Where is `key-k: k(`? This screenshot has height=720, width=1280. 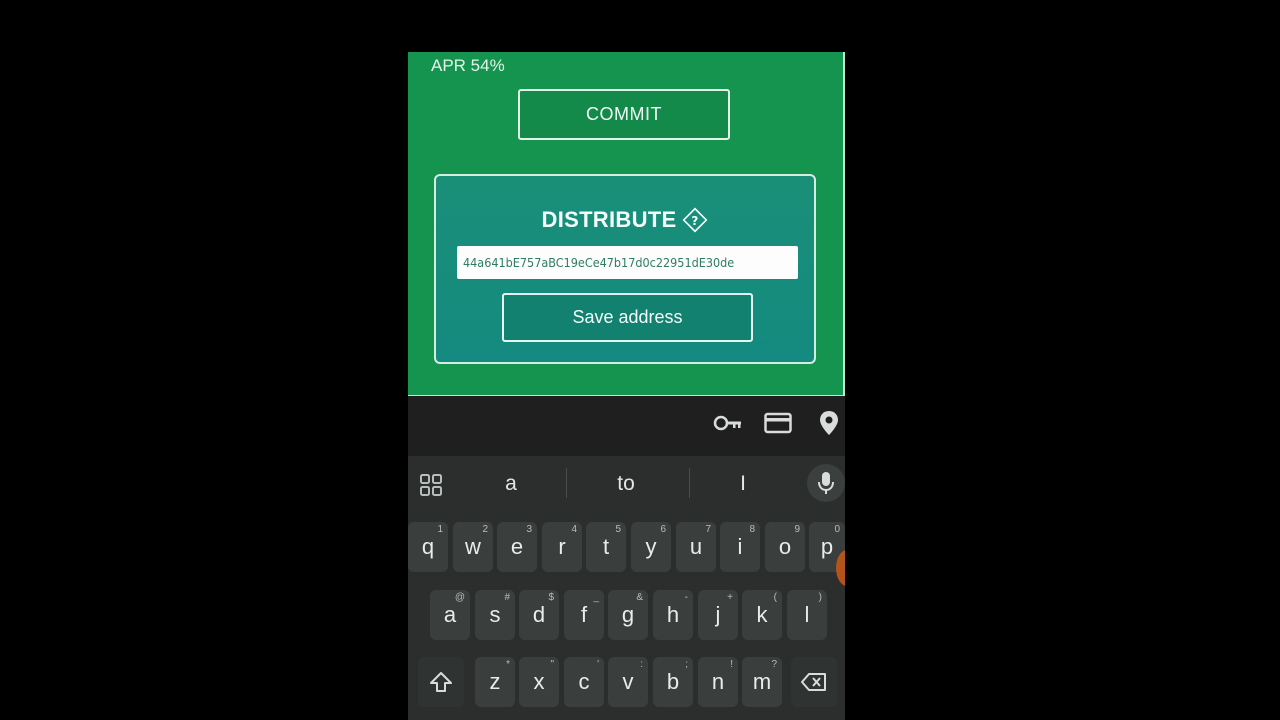
key-k: k( is located at coordinates (762, 615).